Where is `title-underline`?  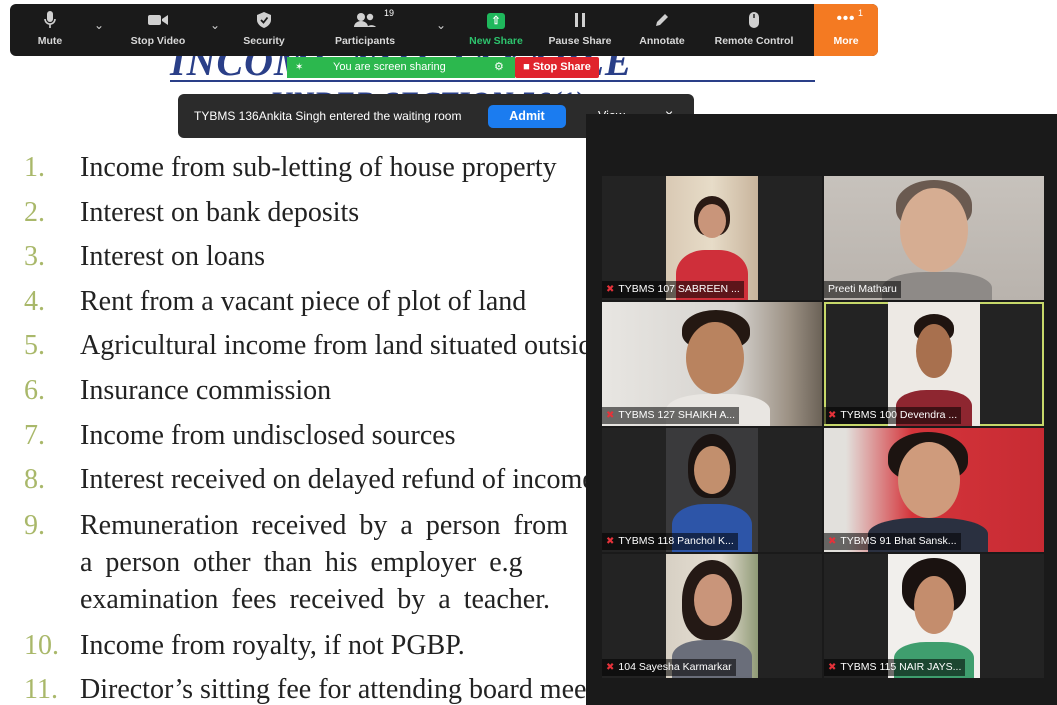
title-underline is located at coordinates (492, 81).